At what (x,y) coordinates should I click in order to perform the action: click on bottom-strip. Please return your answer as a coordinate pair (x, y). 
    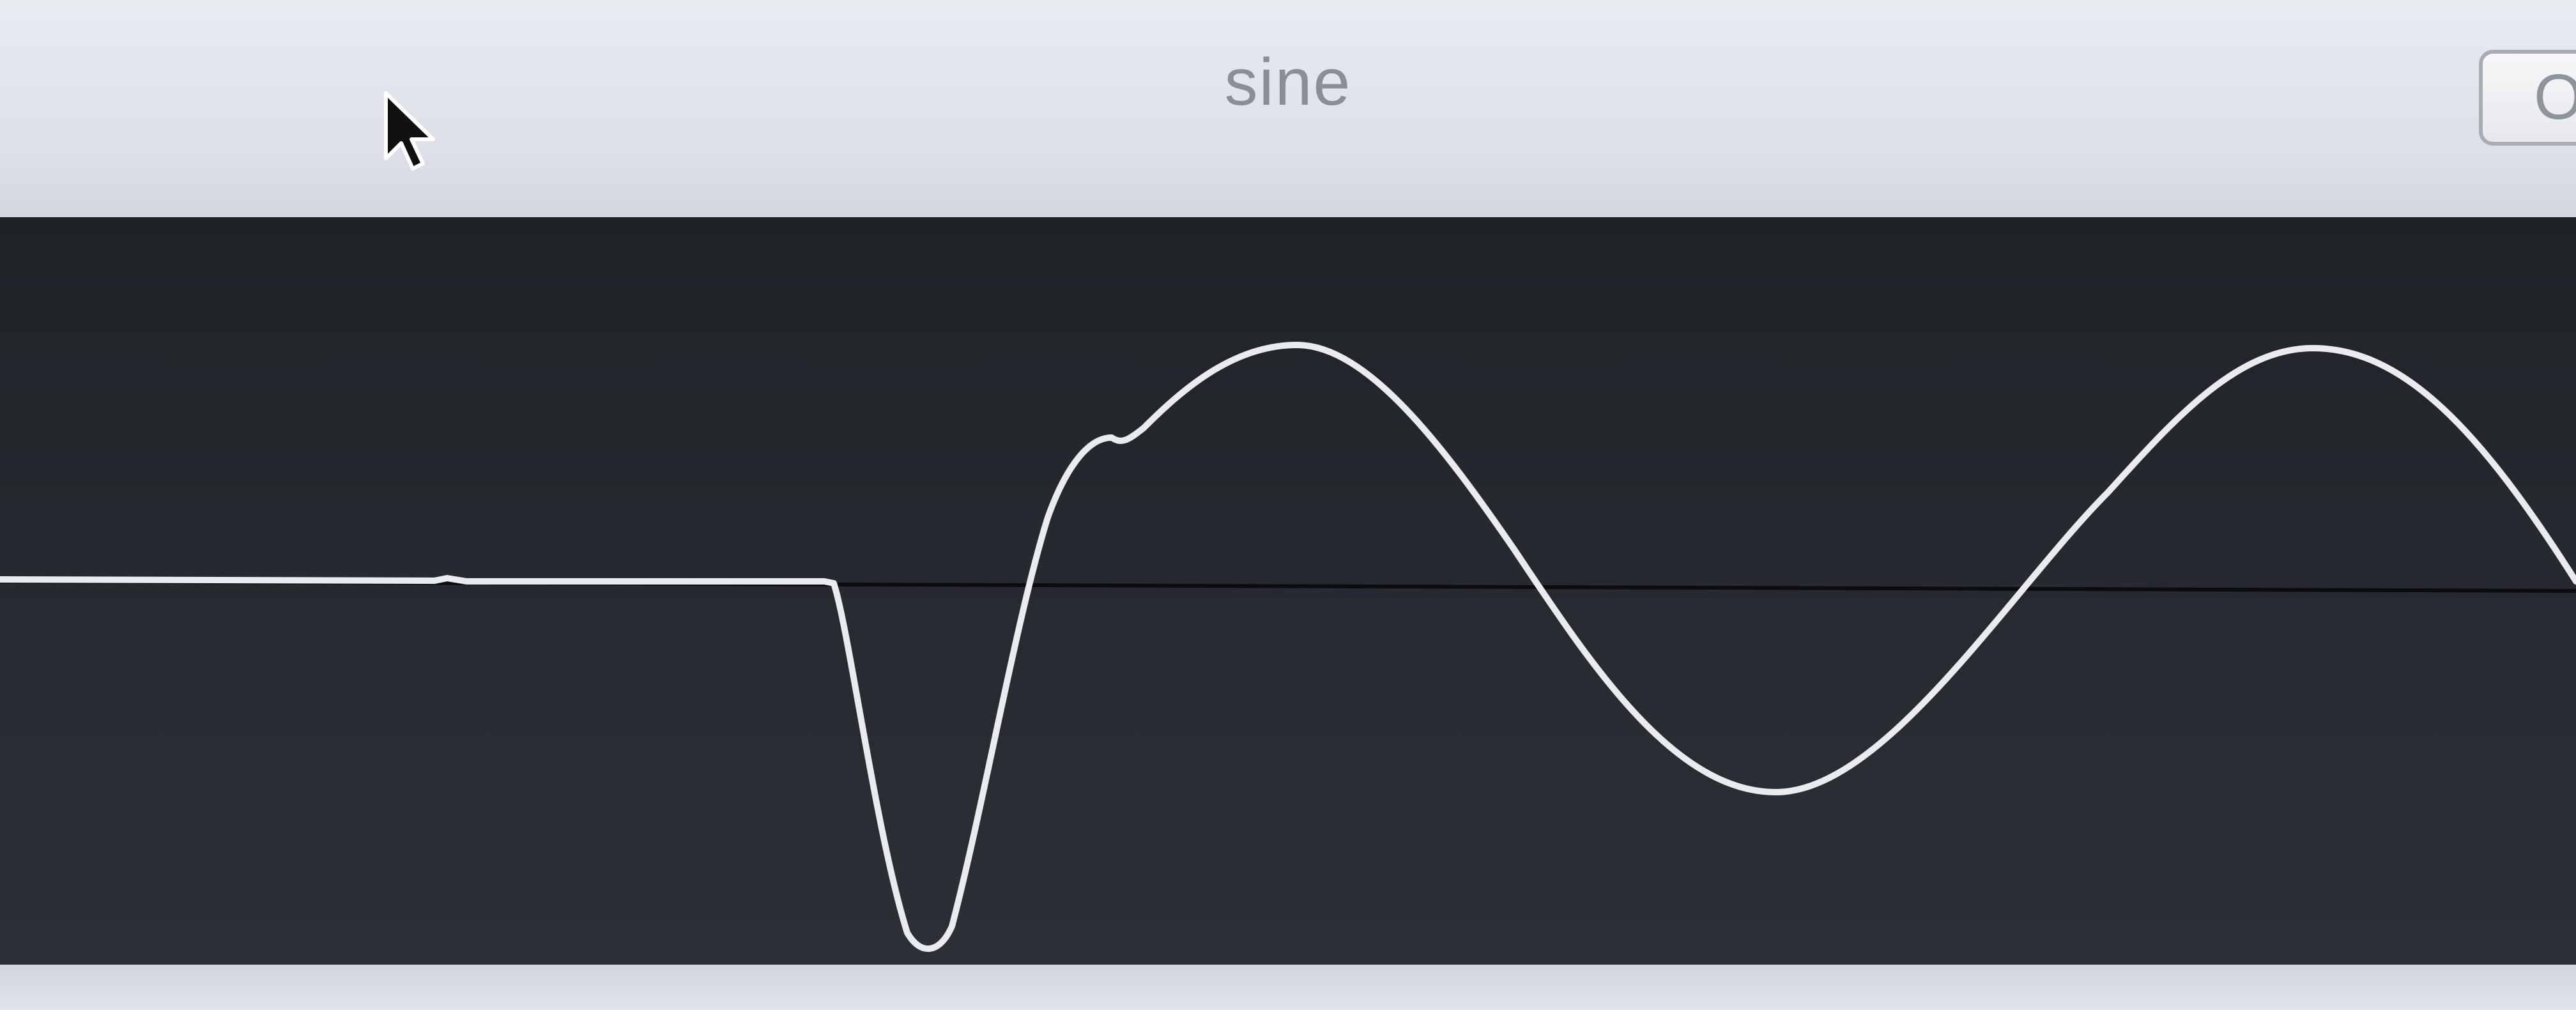
    Looking at the image, I should click on (1288, 987).